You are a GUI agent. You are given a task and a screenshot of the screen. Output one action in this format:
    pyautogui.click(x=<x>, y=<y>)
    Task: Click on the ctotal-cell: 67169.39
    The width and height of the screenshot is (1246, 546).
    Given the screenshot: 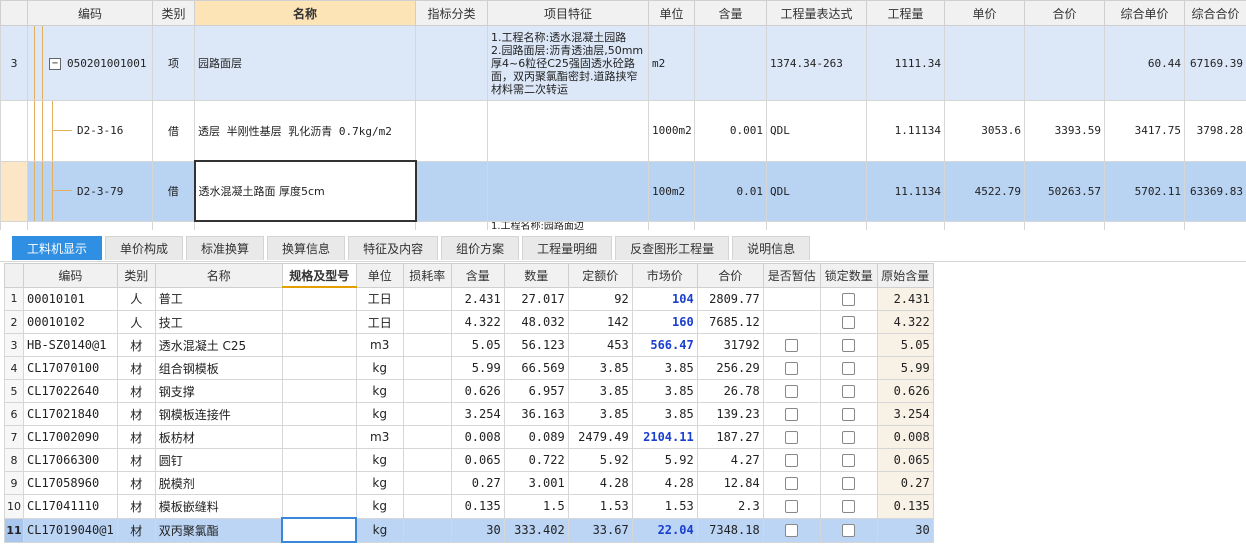 What is the action you would take?
    pyautogui.click(x=1215, y=63)
    